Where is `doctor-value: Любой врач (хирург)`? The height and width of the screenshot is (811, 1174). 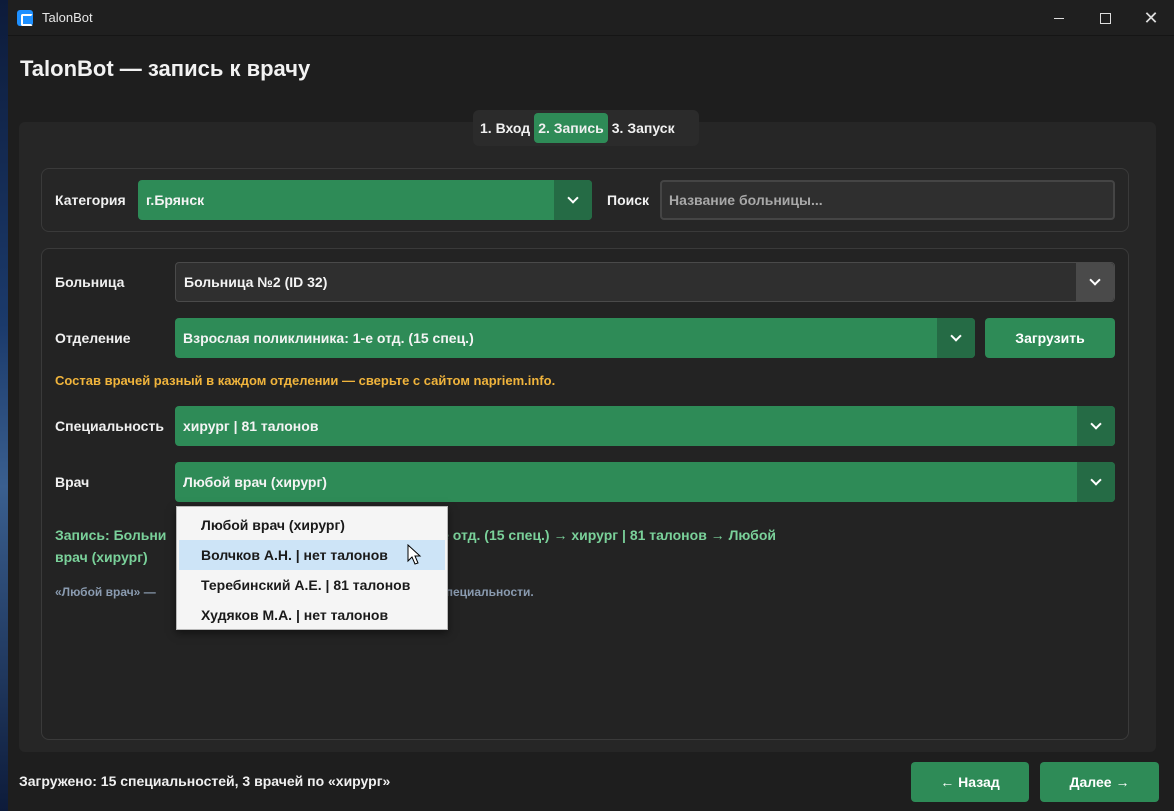
doctor-value: Любой врач (хирург) is located at coordinates (255, 482).